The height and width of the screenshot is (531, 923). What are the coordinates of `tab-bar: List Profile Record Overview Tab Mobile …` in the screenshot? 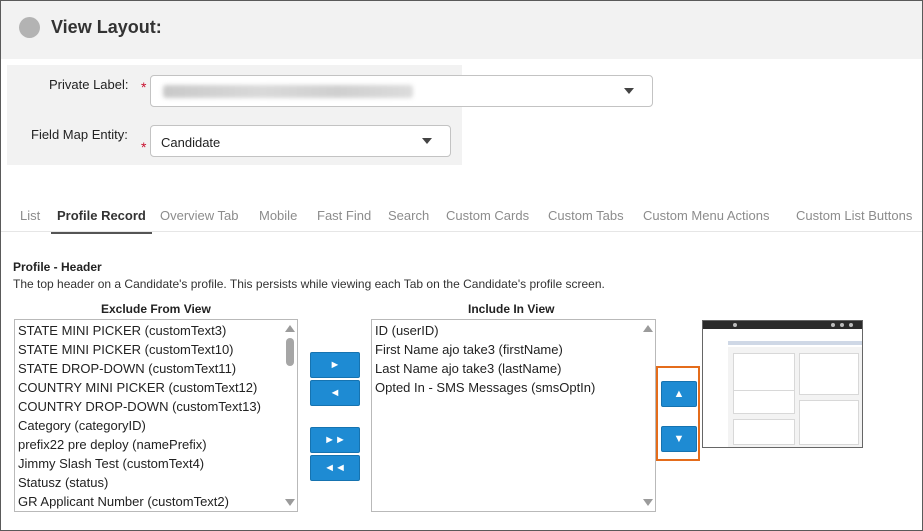 It's located at (461, 219).